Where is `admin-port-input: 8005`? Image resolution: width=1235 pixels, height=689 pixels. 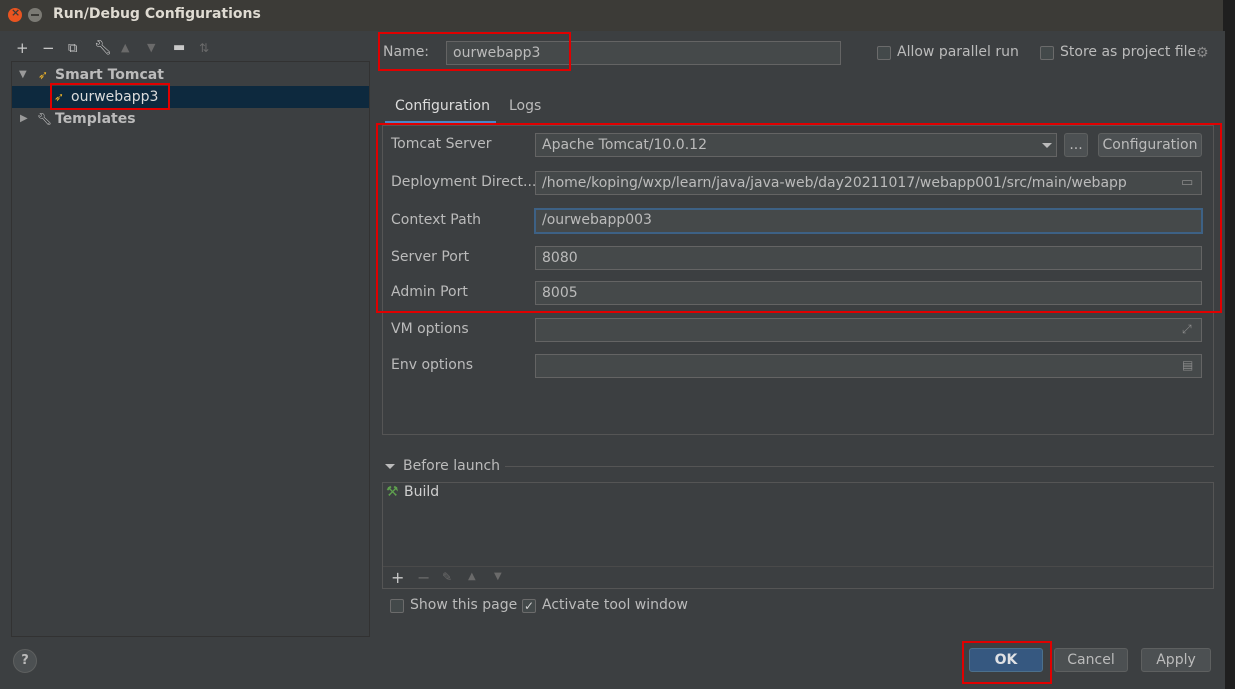 admin-port-input: 8005 is located at coordinates (868, 293).